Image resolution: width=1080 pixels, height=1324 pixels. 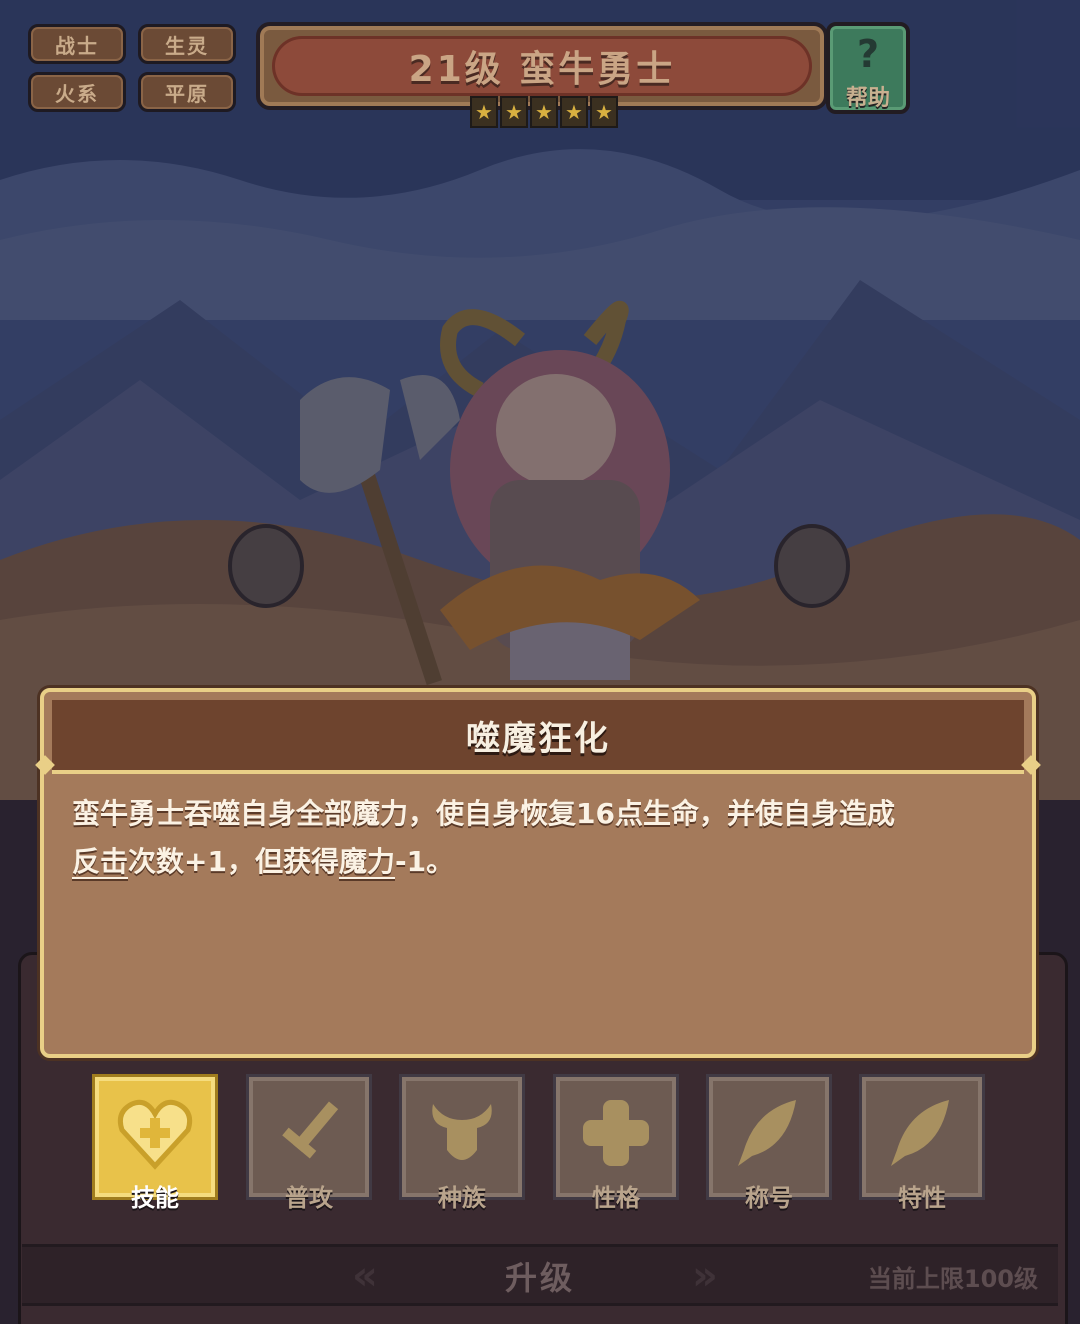 I want to click on tag-terrain: 平原, so click(x=187, y=92).